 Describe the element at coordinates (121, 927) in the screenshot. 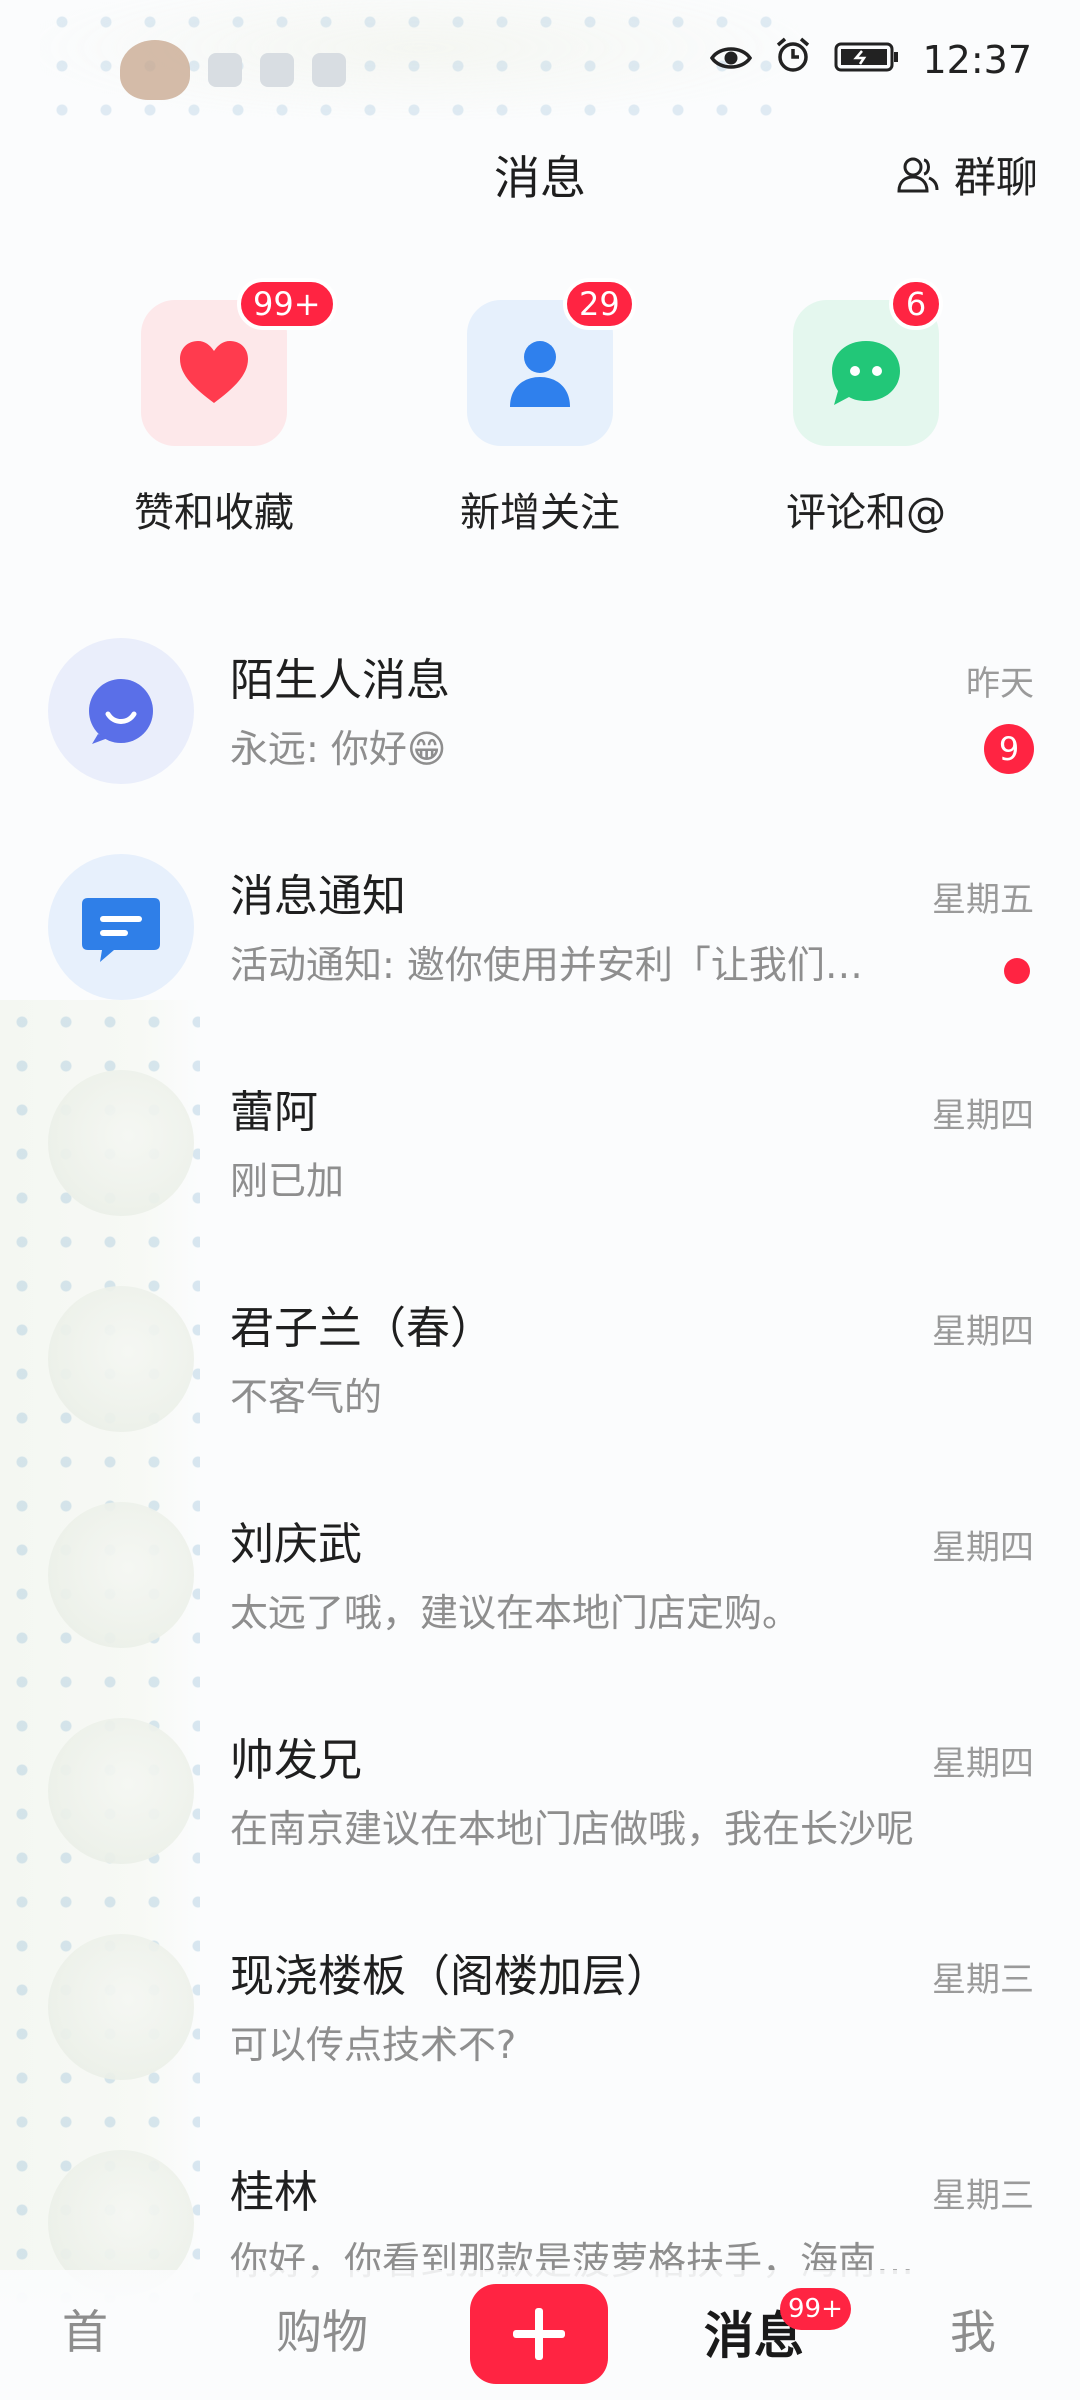

I see `notification-icon` at that location.